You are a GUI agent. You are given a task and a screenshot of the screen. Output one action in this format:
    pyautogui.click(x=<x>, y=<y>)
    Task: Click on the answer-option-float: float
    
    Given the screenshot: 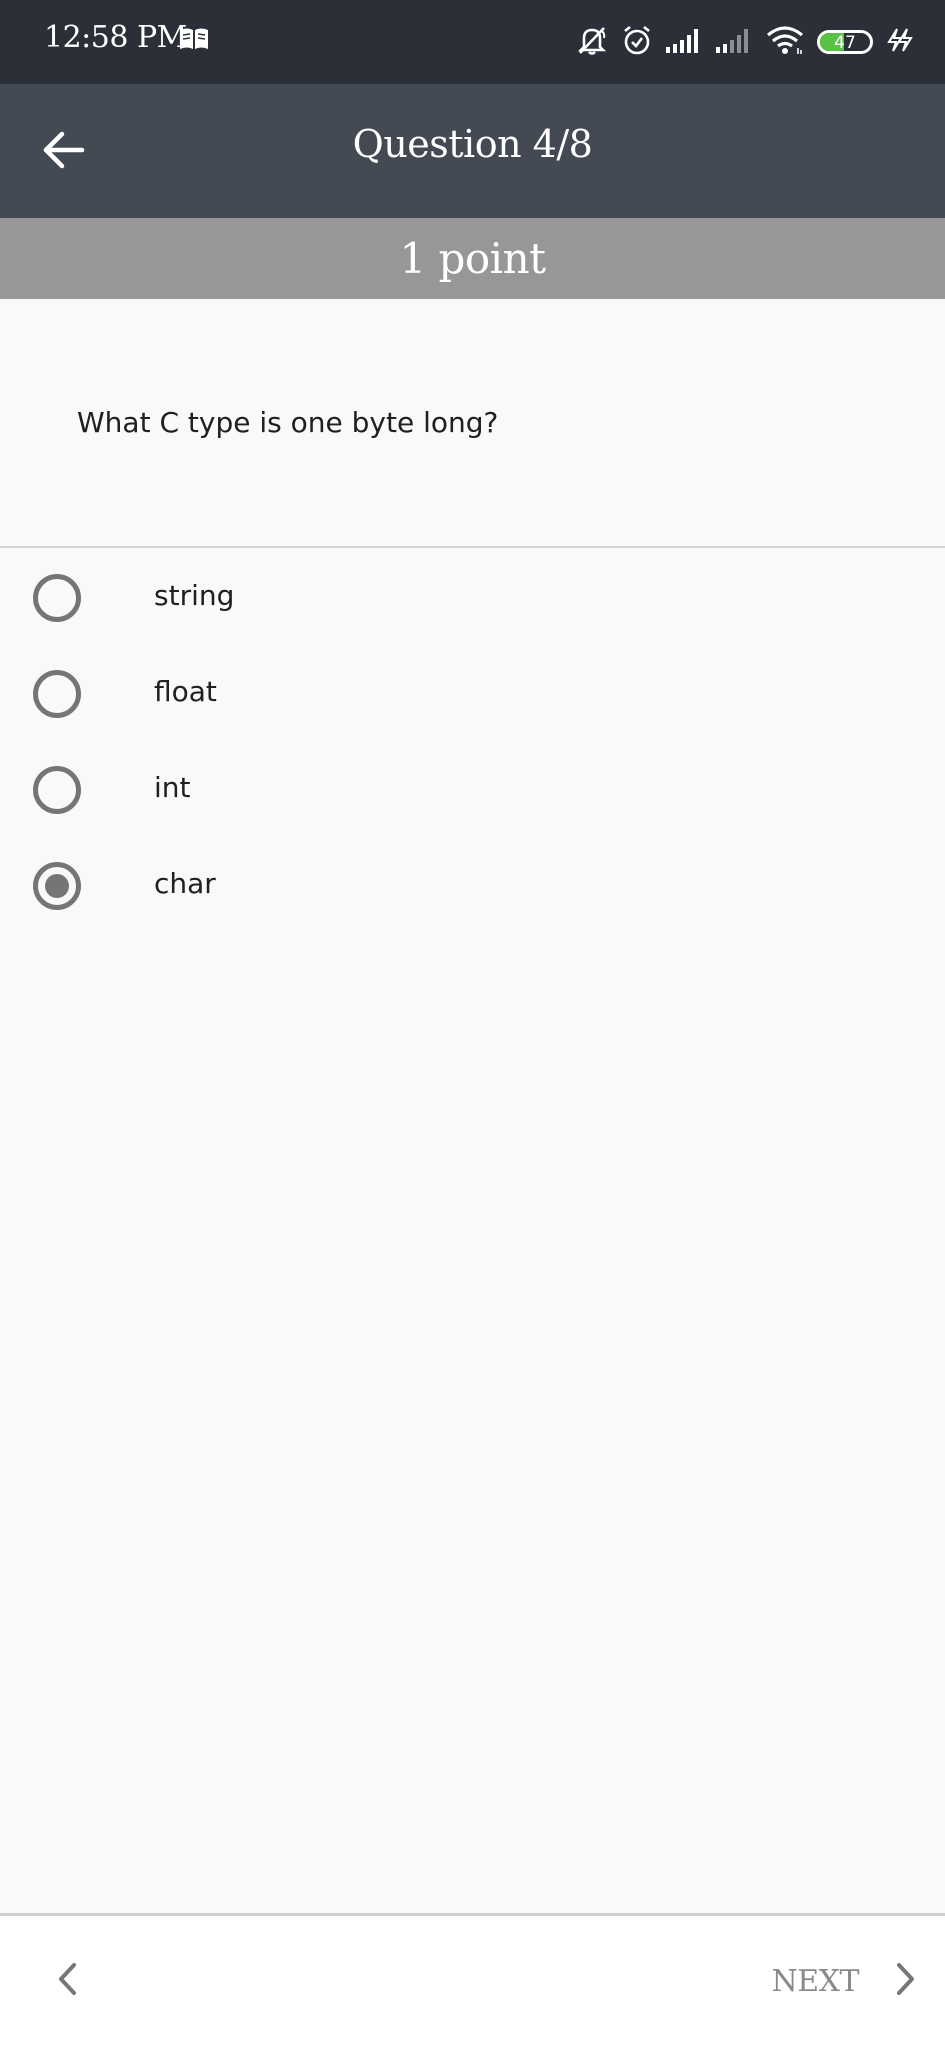 What is the action you would take?
    pyautogui.click(x=472, y=693)
    